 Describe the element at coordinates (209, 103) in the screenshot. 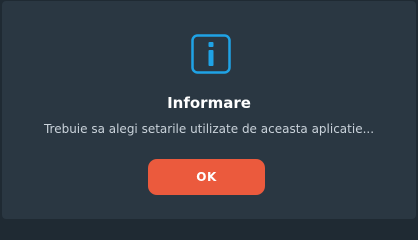

I see `dialog-title: Informare` at that location.